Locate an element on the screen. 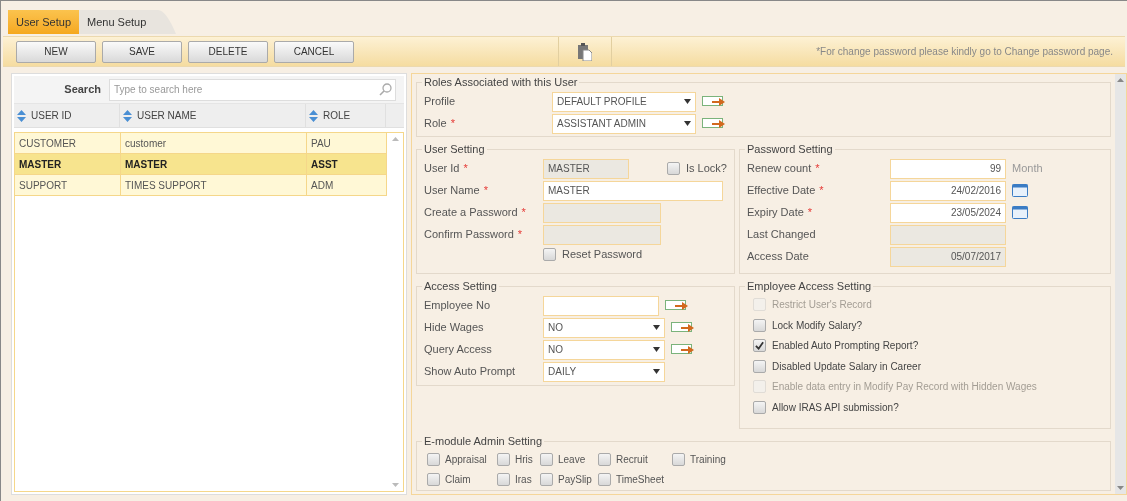 This screenshot has width=1127, height=501. search-label: Search is located at coordinates (82, 90).